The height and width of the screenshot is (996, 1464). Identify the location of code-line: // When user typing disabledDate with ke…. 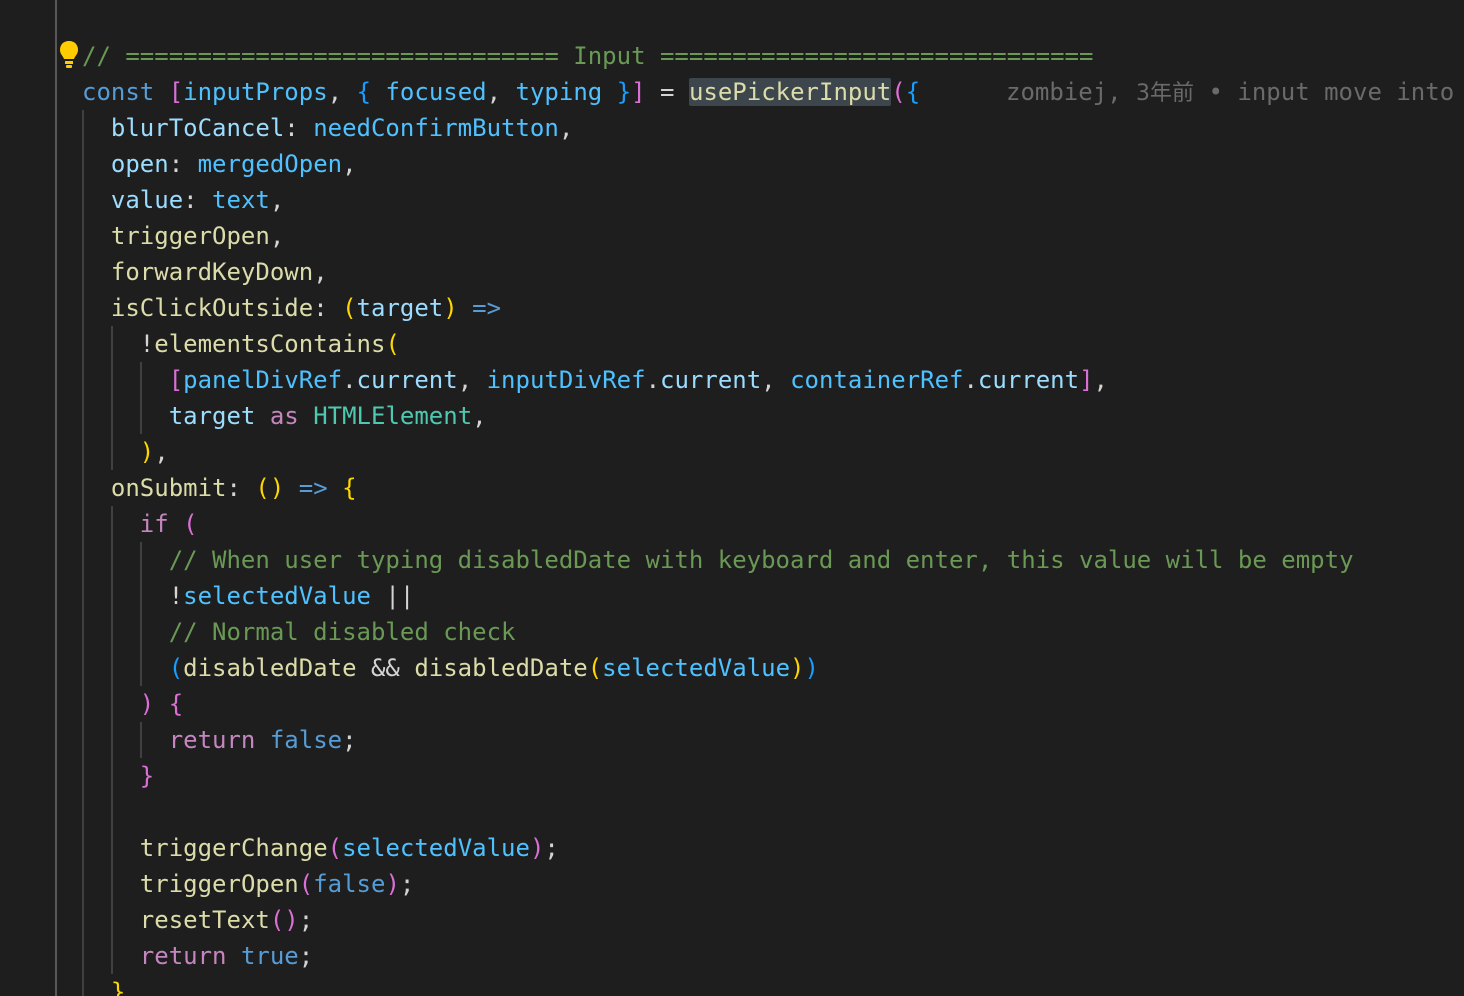
(761, 560).